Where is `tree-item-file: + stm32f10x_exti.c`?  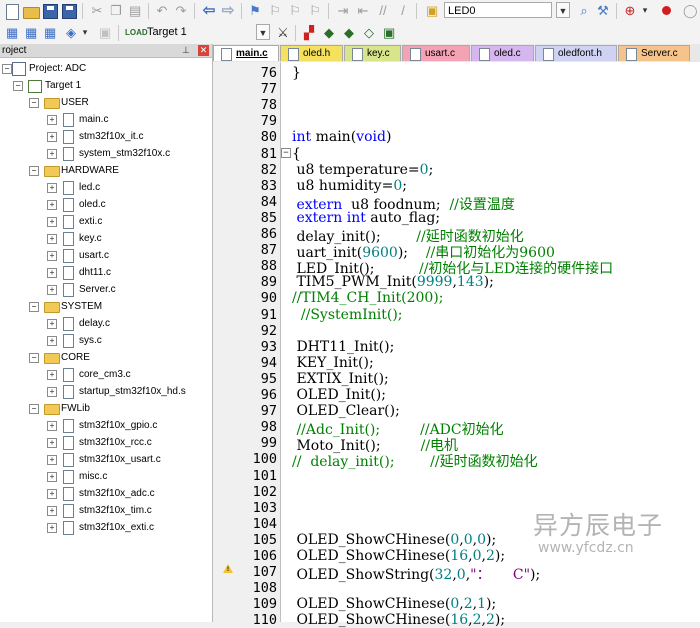
tree-item-file: + stm32f10x_exti.c is located at coordinates (105, 527).